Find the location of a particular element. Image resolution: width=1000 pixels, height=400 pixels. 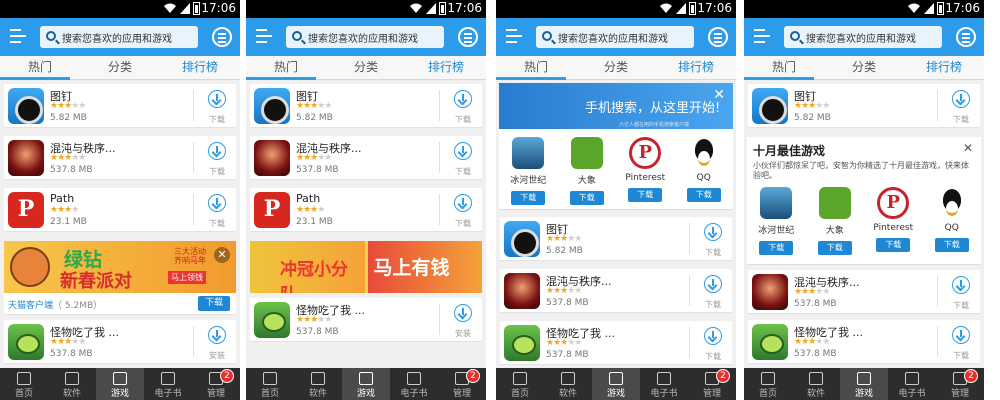

promo-banner: 冲冠小分队 马上有钱 is located at coordinates (366, 267).